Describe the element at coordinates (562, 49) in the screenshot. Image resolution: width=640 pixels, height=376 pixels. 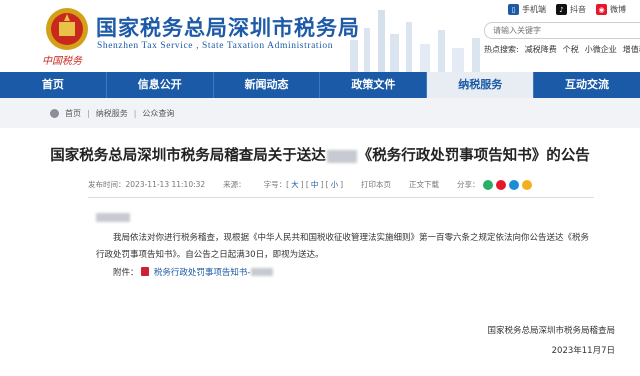
I see `hot-search: 热点搜索: 减税降费个税小微企业增值税` at that location.